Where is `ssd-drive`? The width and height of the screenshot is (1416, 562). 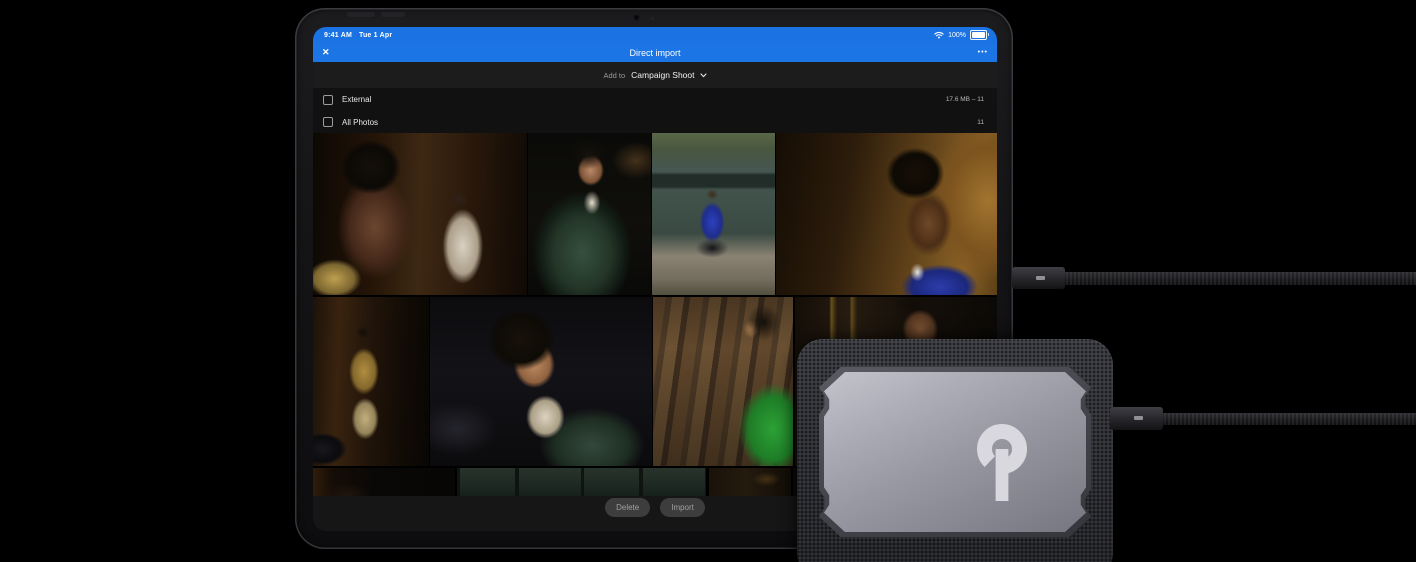 ssd-drive is located at coordinates (955, 450).